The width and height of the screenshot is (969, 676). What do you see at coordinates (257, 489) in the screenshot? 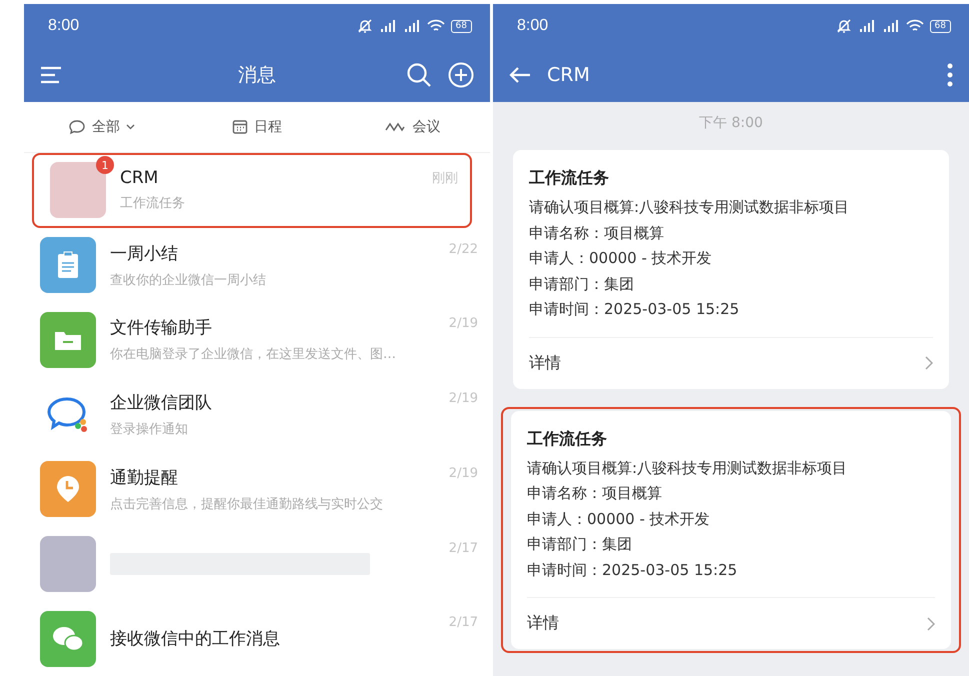
I see `conversation-row: 通勤提醒 点击完善信息，提醒你最佳通勤路线与实时公交 2/19` at bounding box center [257, 489].